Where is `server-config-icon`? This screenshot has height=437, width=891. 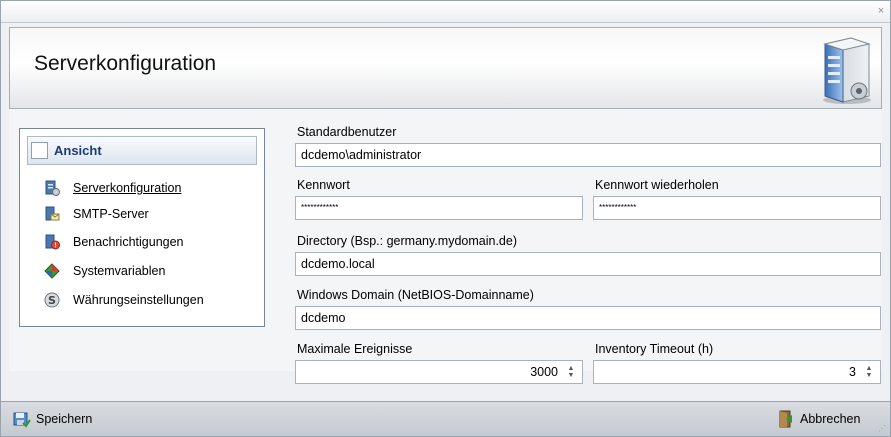 server-config-icon is located at coordinates (52, 188).